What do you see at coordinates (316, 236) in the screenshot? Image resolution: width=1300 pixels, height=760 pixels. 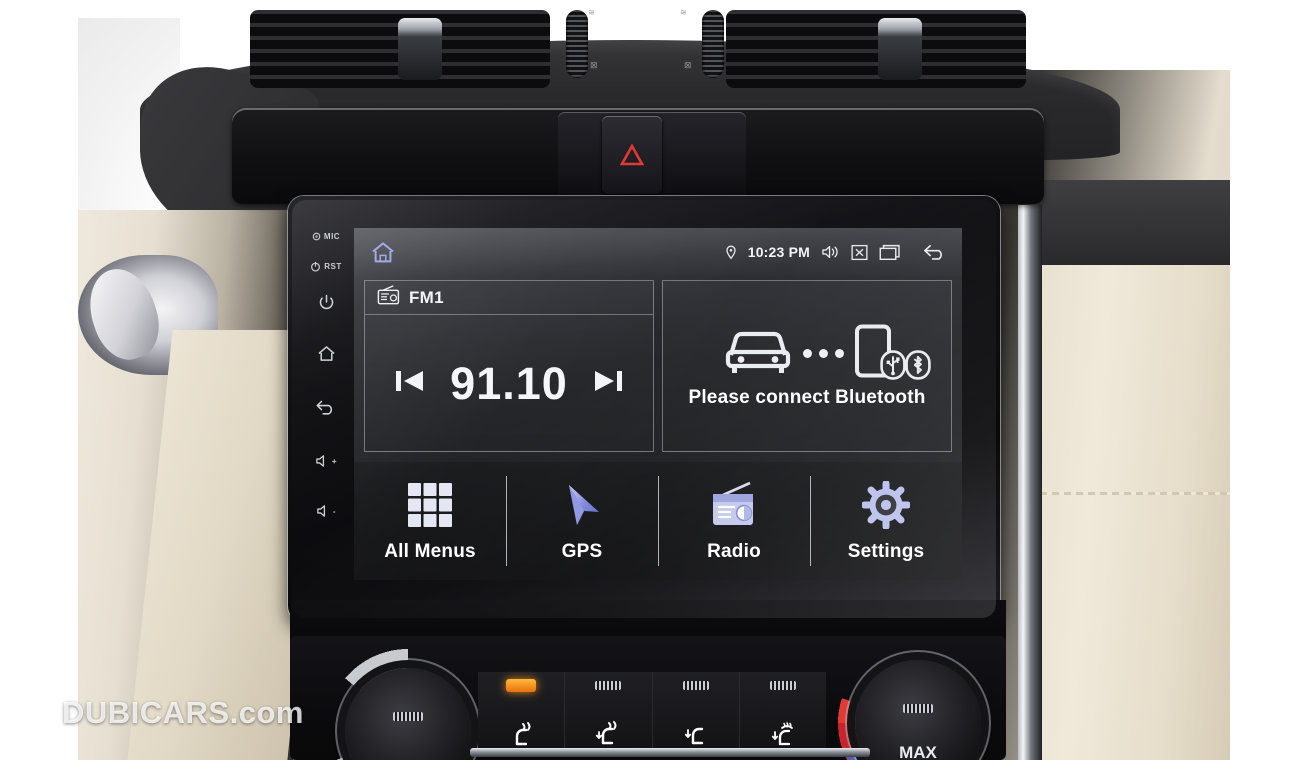 I see `mic-dot-icon` at bounding box center [316, 236].